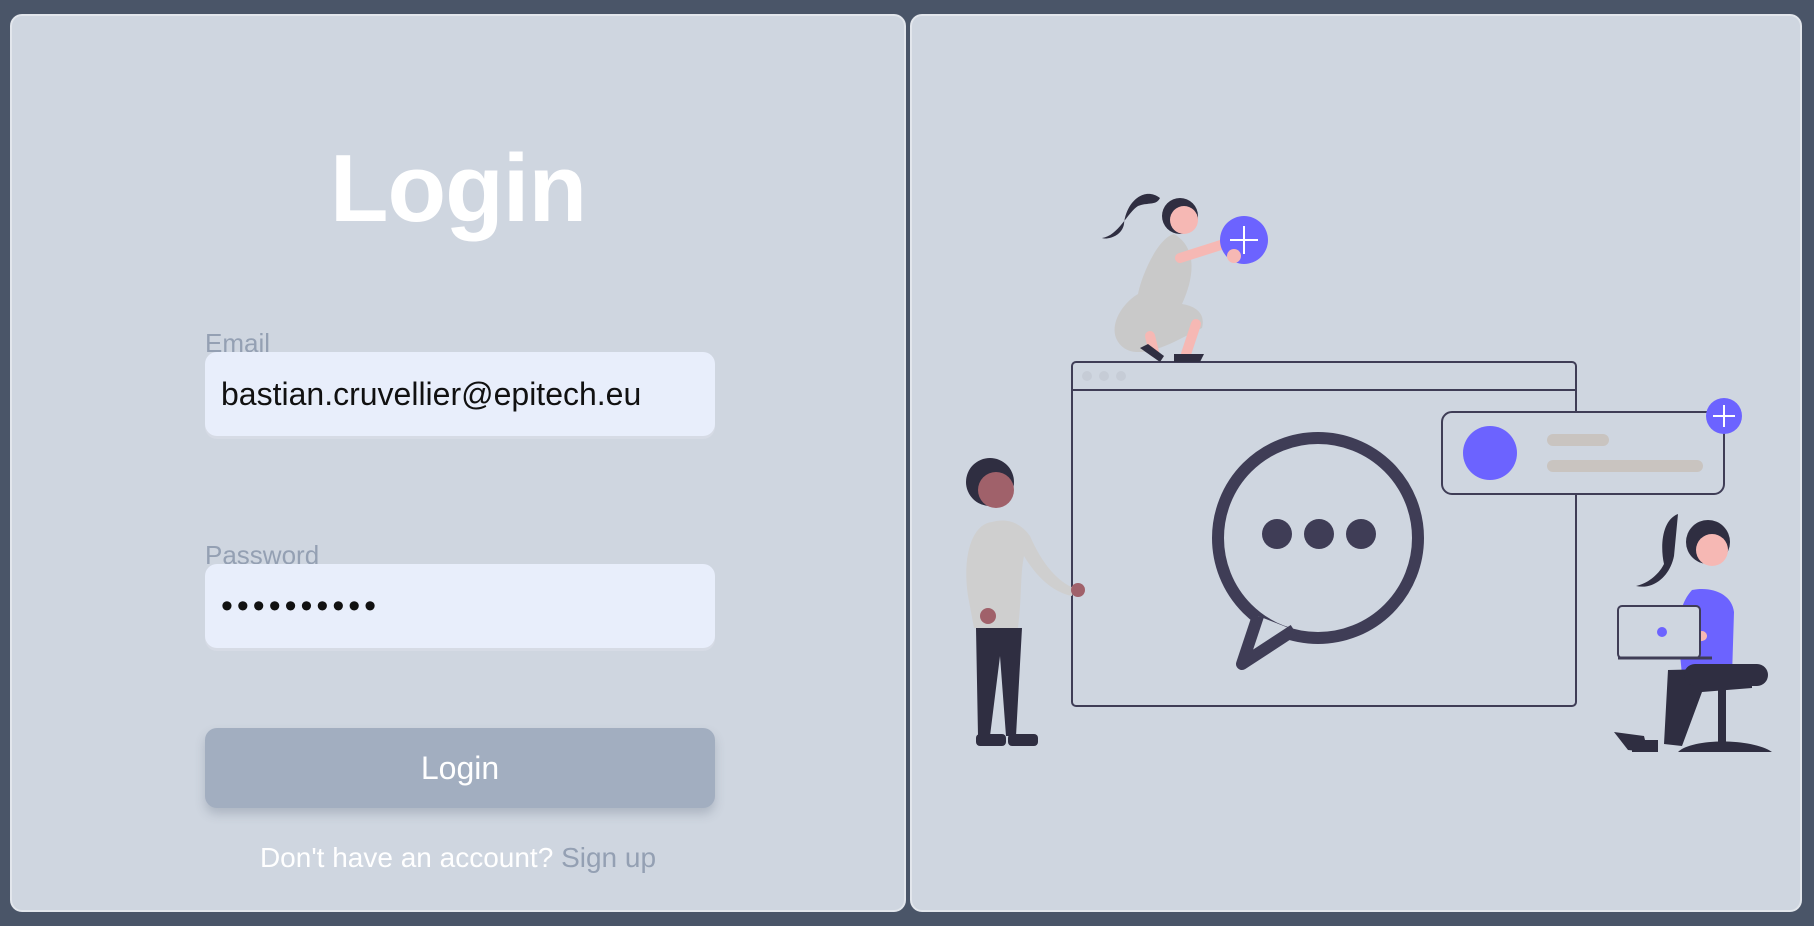 This screenshot has width=1814, height=926. What do you see at coordinates (1591, 446) in the screenshot?
I see `profile-card-illustration` at bounding box center [1591, 446].